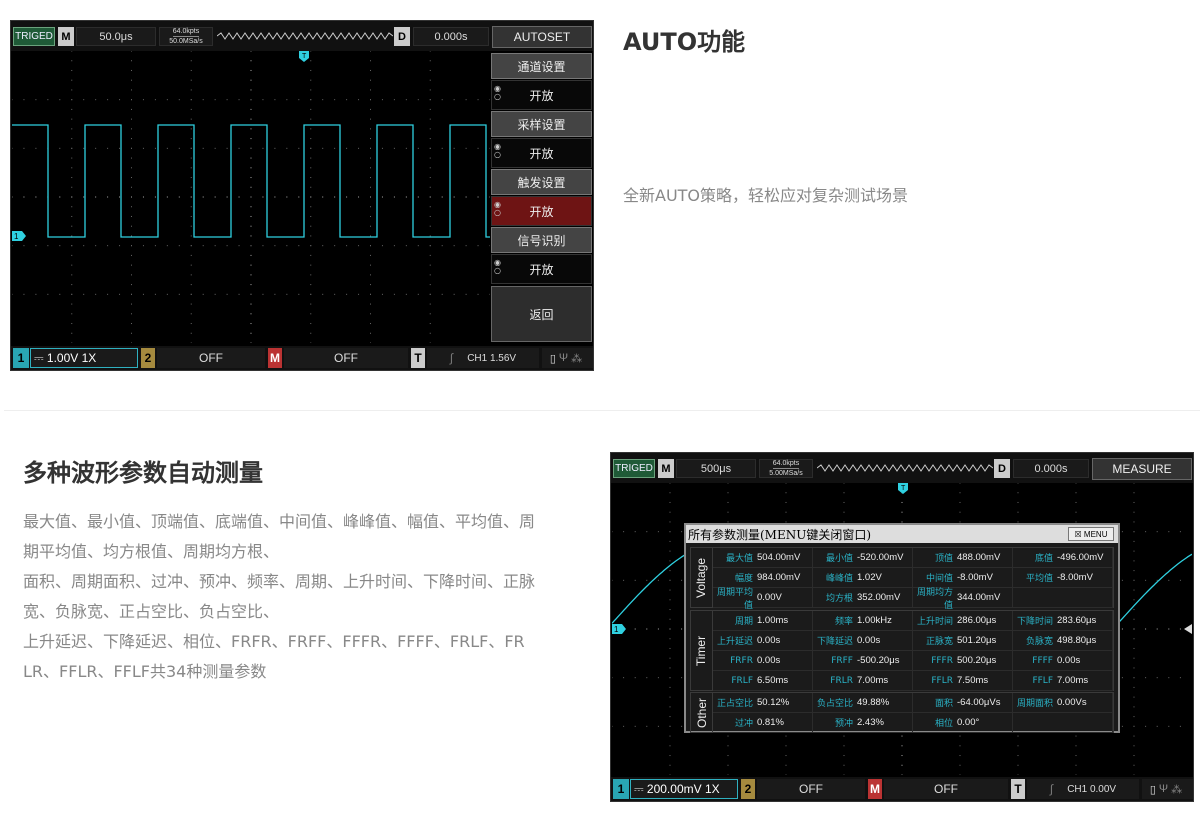 Image resolution: width=1204 pixels, height=817 pixels. What do you see at coordinates (497, 150) in the screenshot?
I see `radio-icon: ◉ ○` at bounding box center [497, 150].